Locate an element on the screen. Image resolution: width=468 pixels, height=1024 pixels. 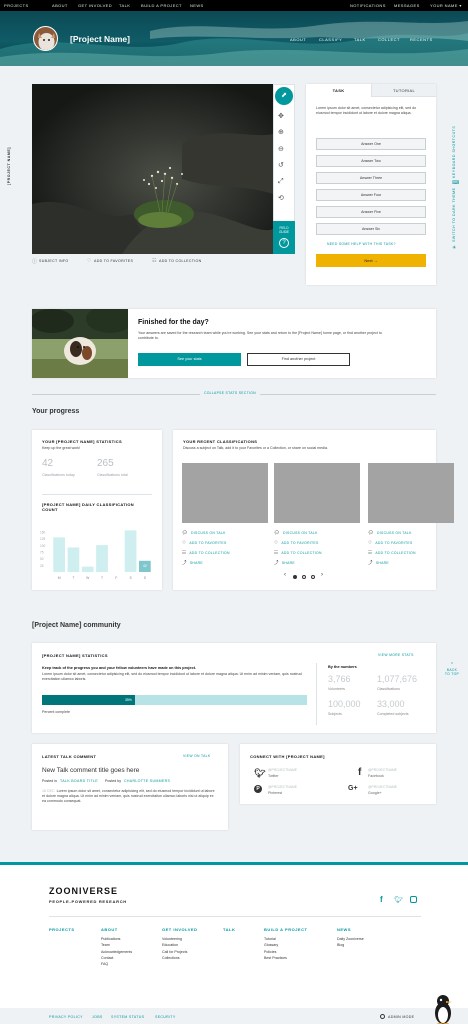
answer-six-button: Answer Six is located at coordinates (371, 229).